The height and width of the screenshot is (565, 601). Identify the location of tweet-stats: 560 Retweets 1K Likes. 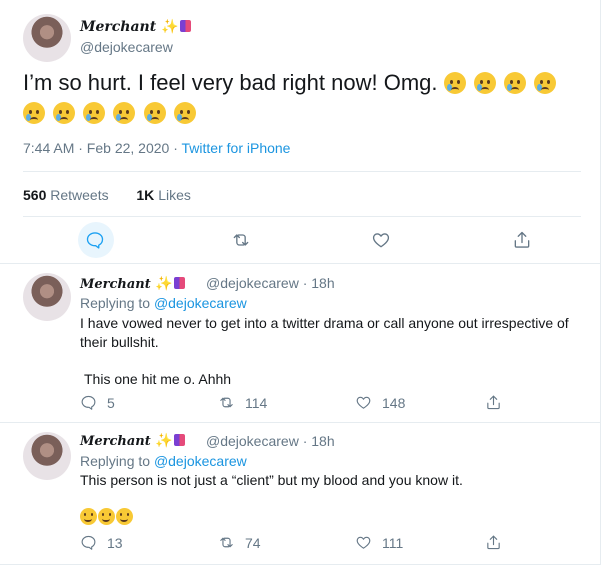
(107, 195).